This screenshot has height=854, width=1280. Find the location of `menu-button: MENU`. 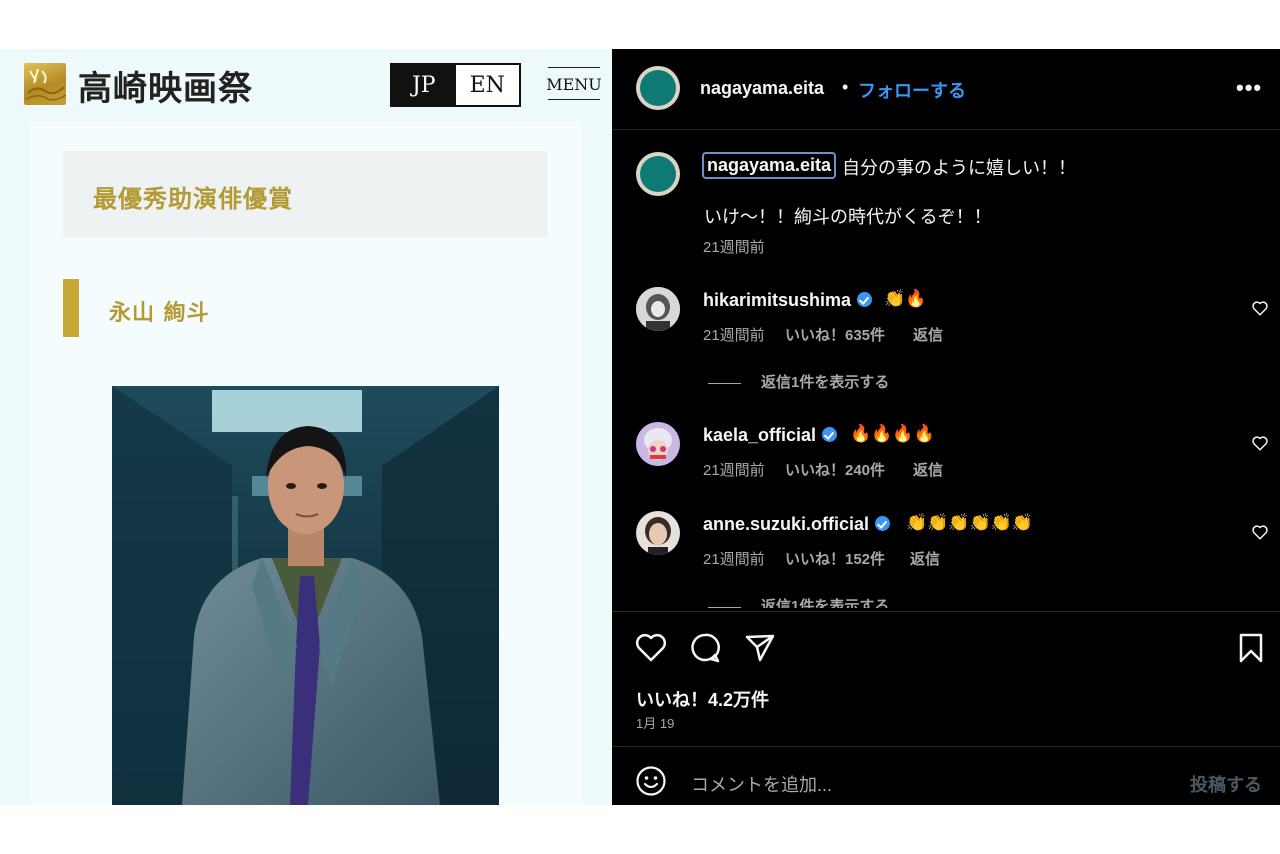

menu-button: MENU is located at coordinates (574, 84).